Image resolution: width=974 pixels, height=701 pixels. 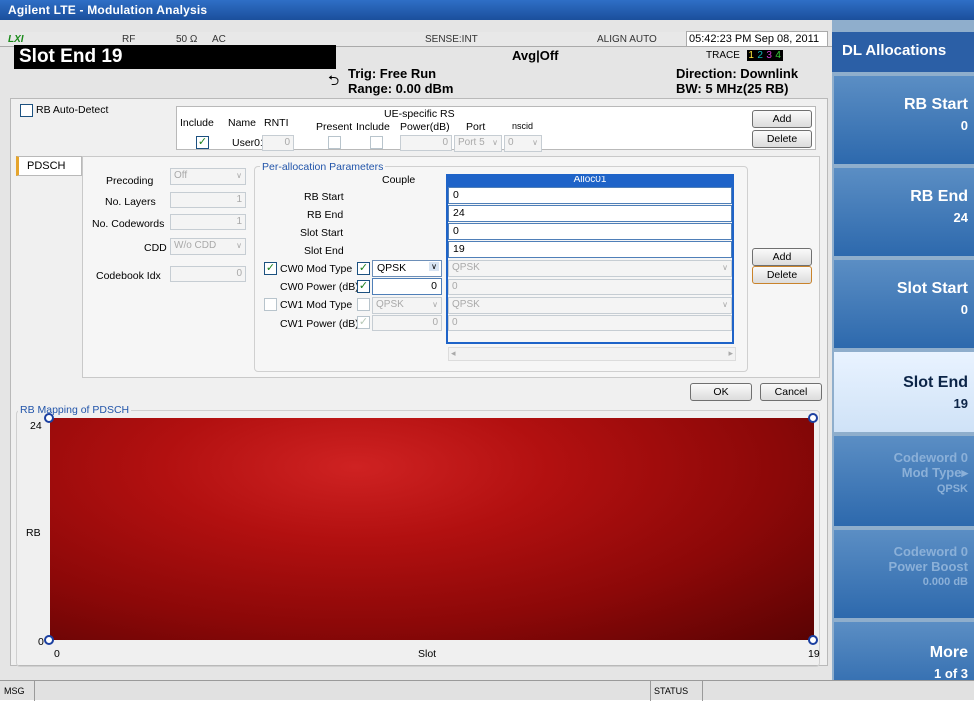 I want to click on rb-auto-detect-label: RB Auto-Detect, so click(x=72, y=110).